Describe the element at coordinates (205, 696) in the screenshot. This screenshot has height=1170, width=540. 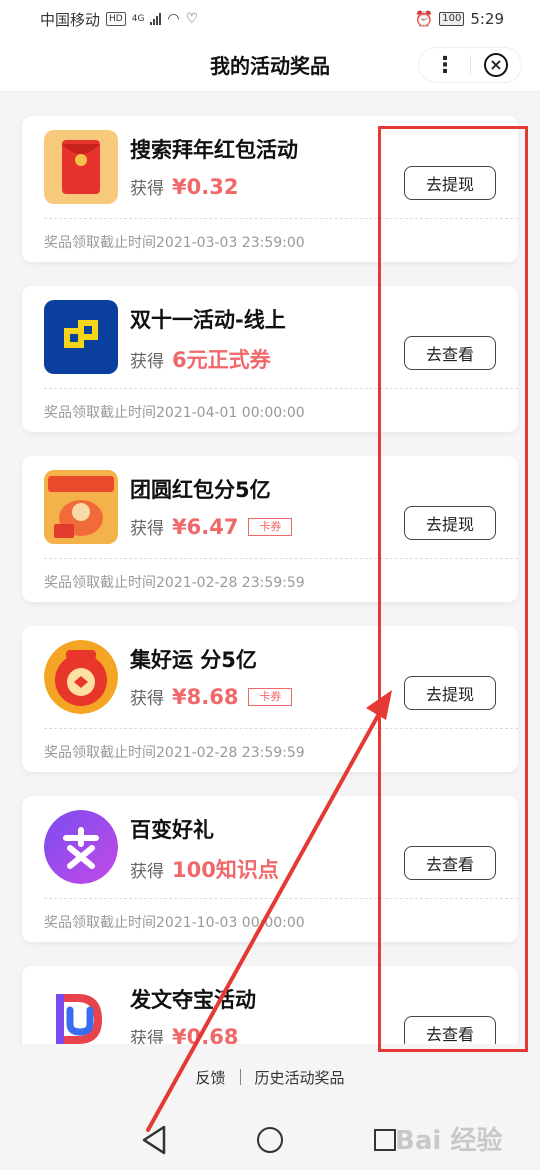
I see `prize-amount: ¥8.68` at that location.